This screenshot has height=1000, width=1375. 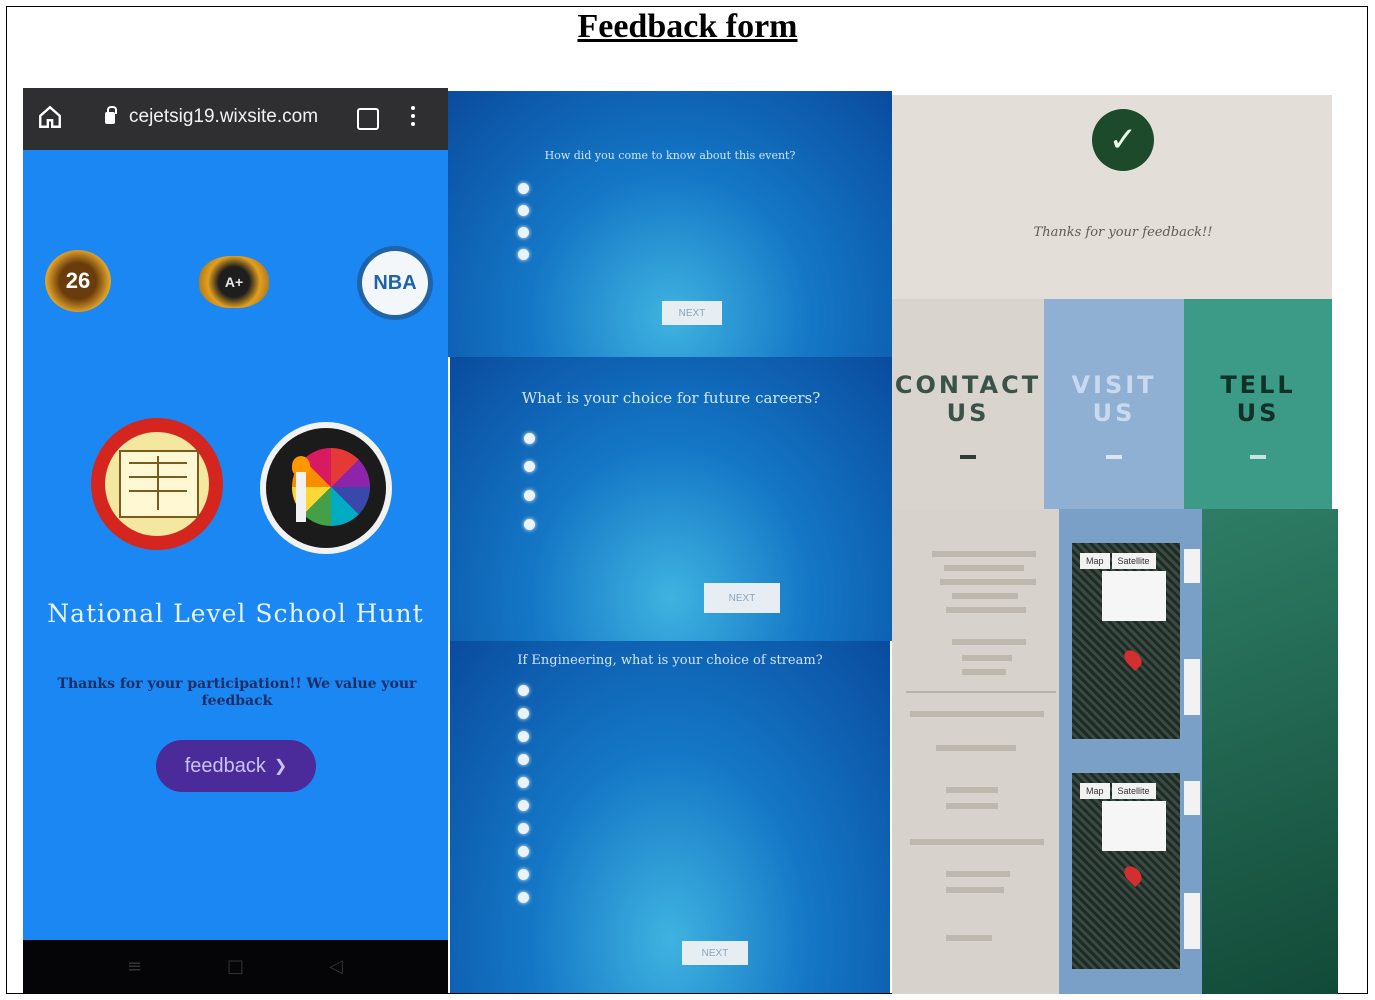 What do you see at coordinates (975, 751) in the screenshot?
I see `address-column` at bounding box center [975, 751].